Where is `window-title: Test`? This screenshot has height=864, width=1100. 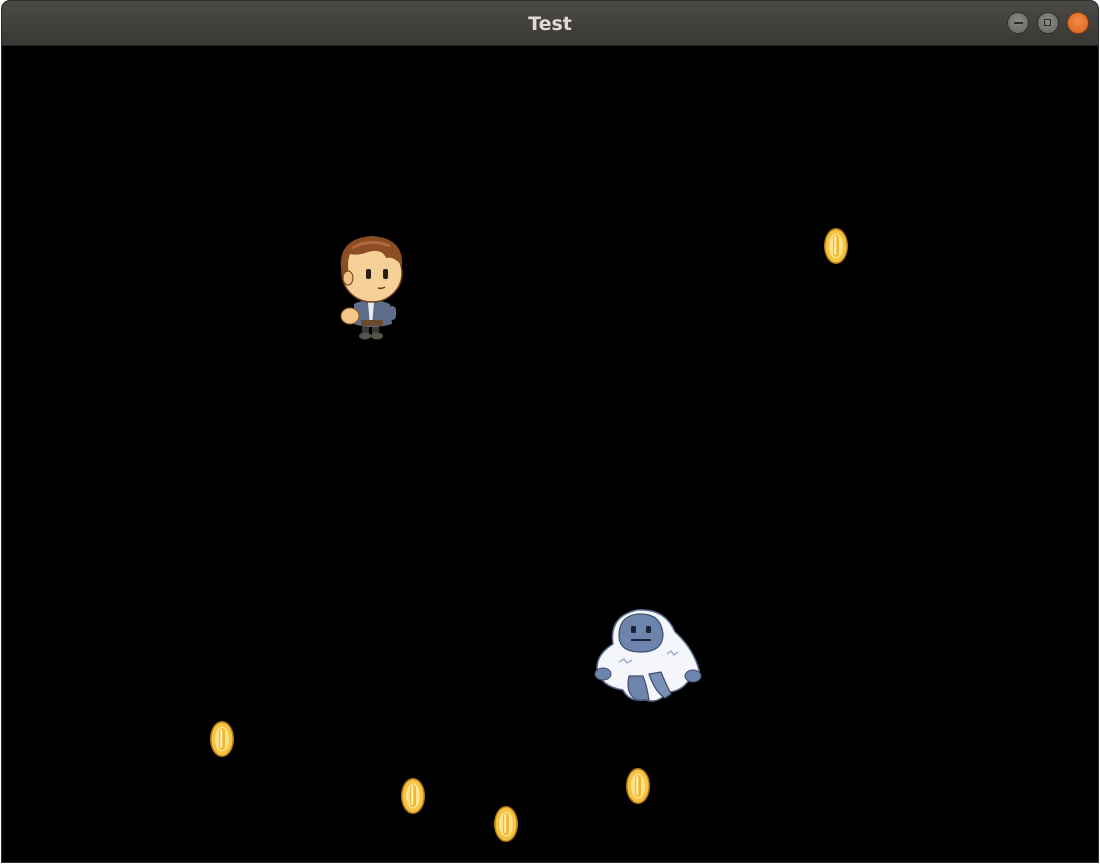
window-title: Test is located at coordinates (550, 24).